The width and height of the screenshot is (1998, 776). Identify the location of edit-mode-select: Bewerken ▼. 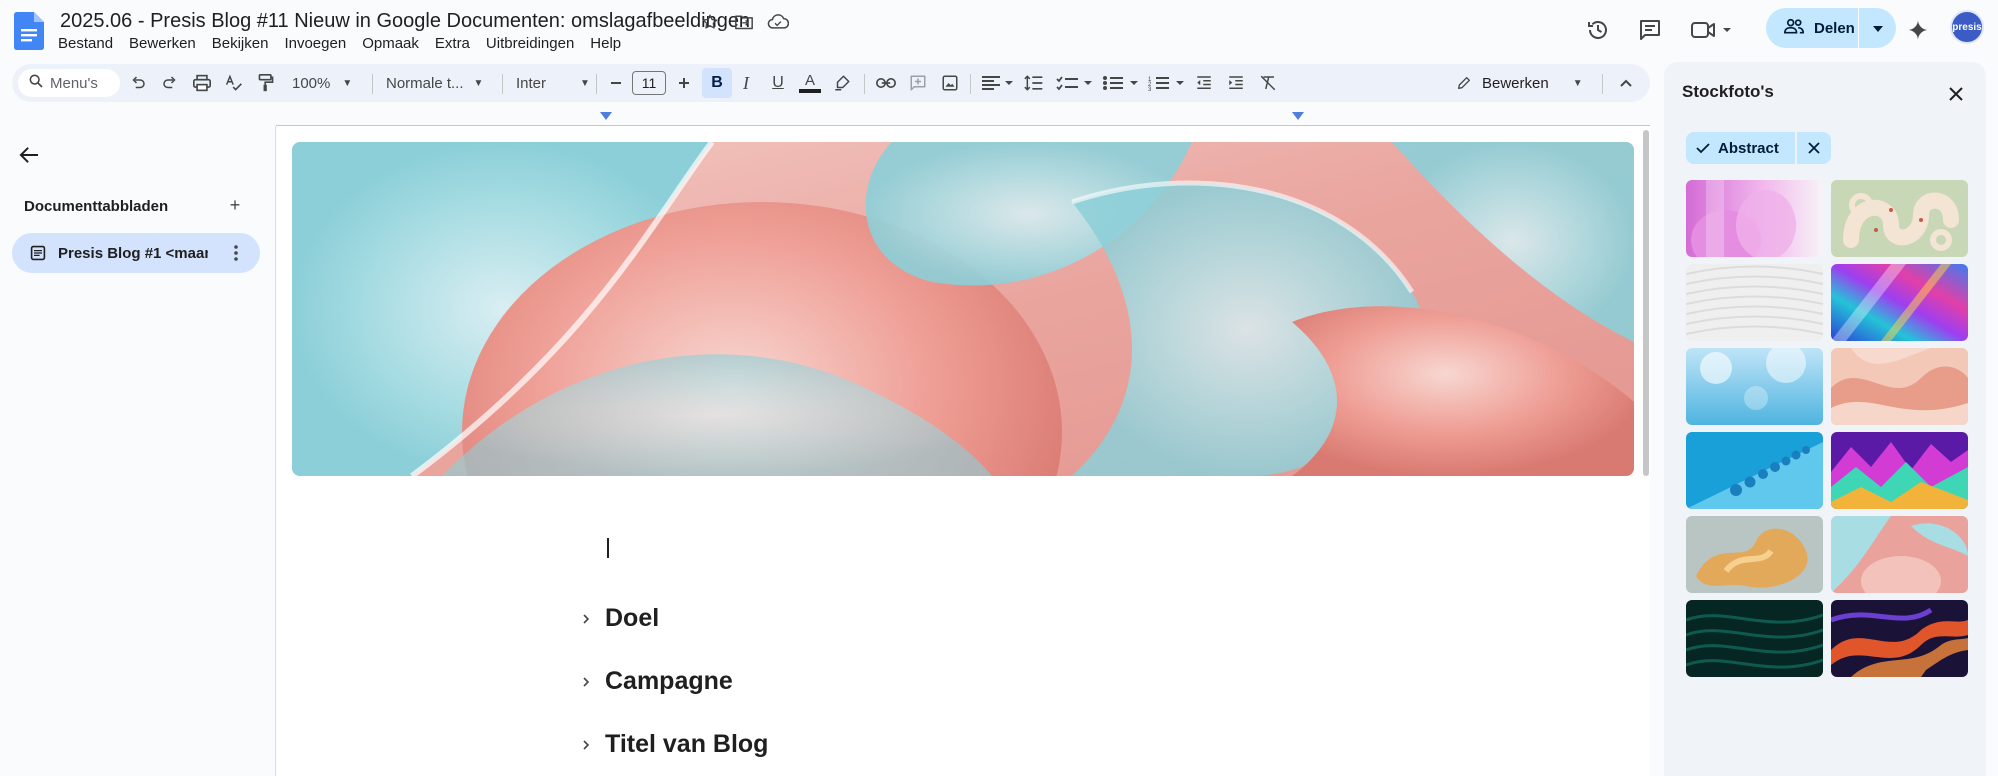
(1519, 83).